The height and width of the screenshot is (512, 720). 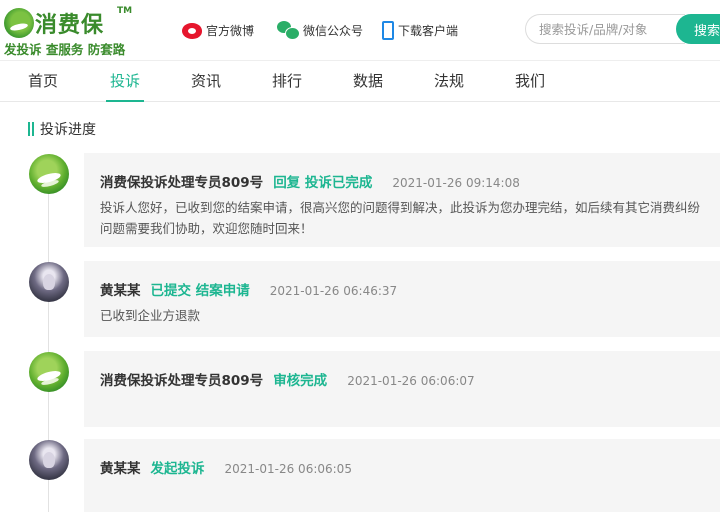 I want to click on entry-body: 已收到企业方退款, so click(x=150, y=315).